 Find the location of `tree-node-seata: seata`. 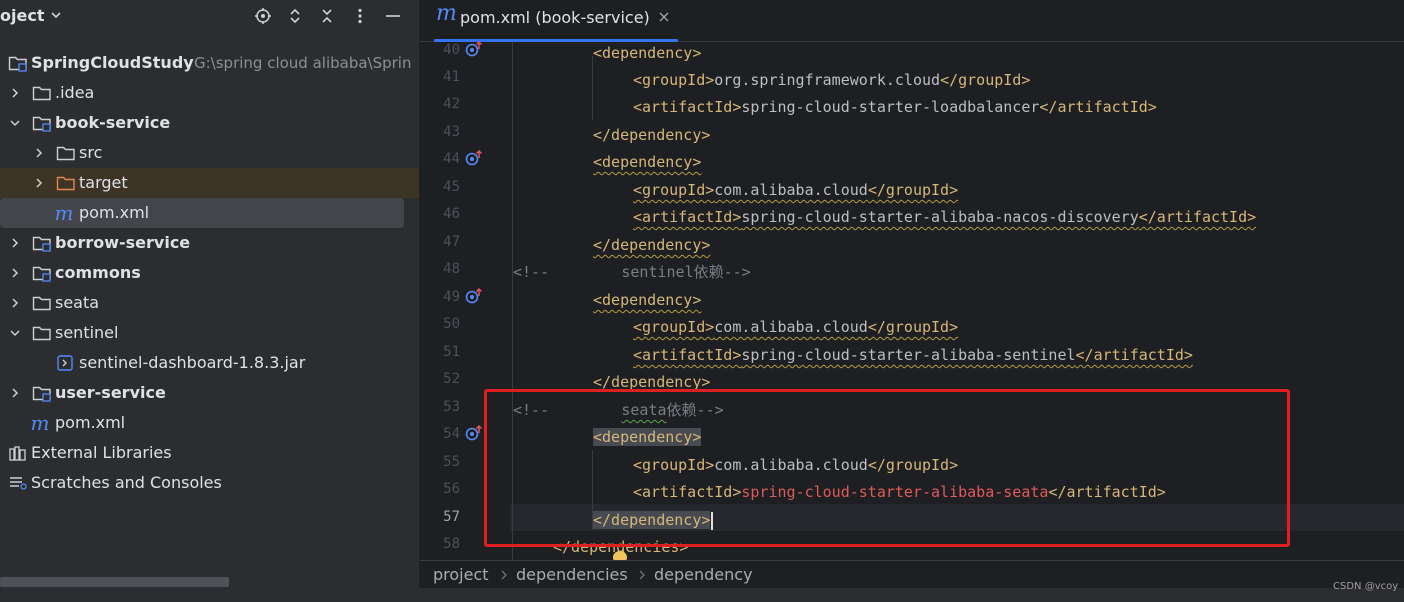

tree-node-seata: seata is located at coordinates (209, 303).